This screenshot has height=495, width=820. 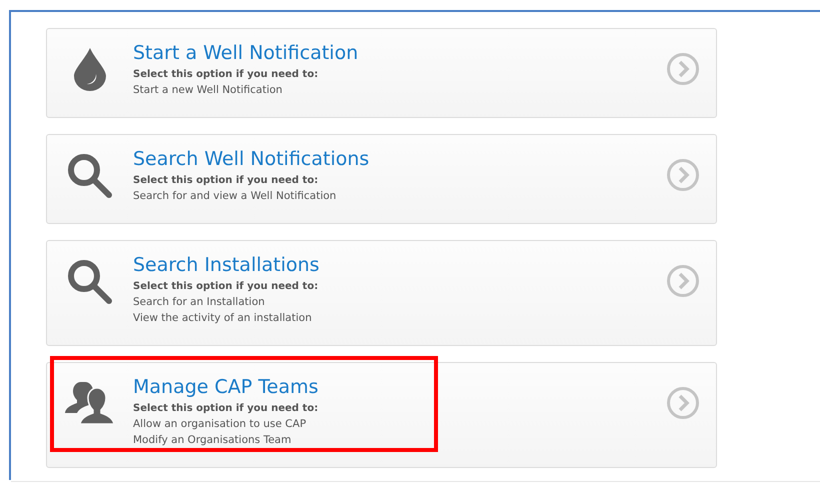 I want to click on option-card: Search Well Notifications Select this option if you need to: Search for and view a Well Notification, so click(x=381, y=179).